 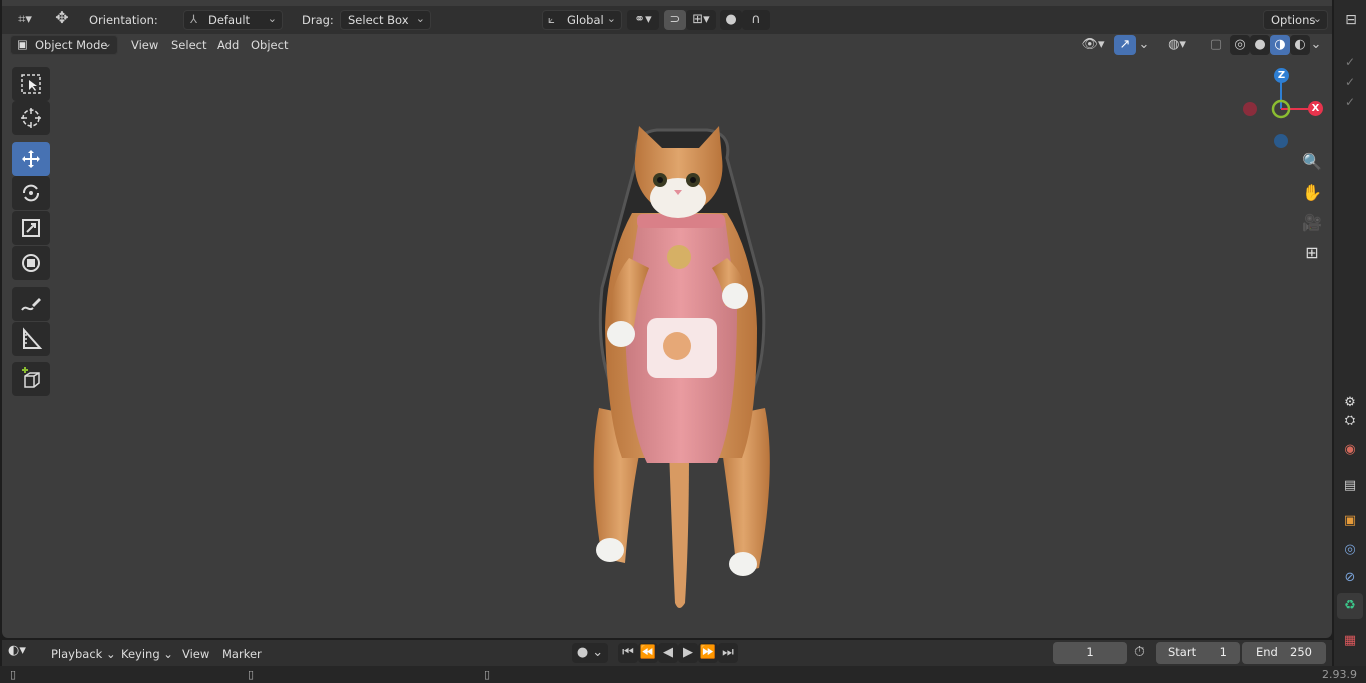 What do you see at coordinates (1312, 162) in the screenshot?
I see `zoom-icon: 🔍` at bounding box center [1312, 162].